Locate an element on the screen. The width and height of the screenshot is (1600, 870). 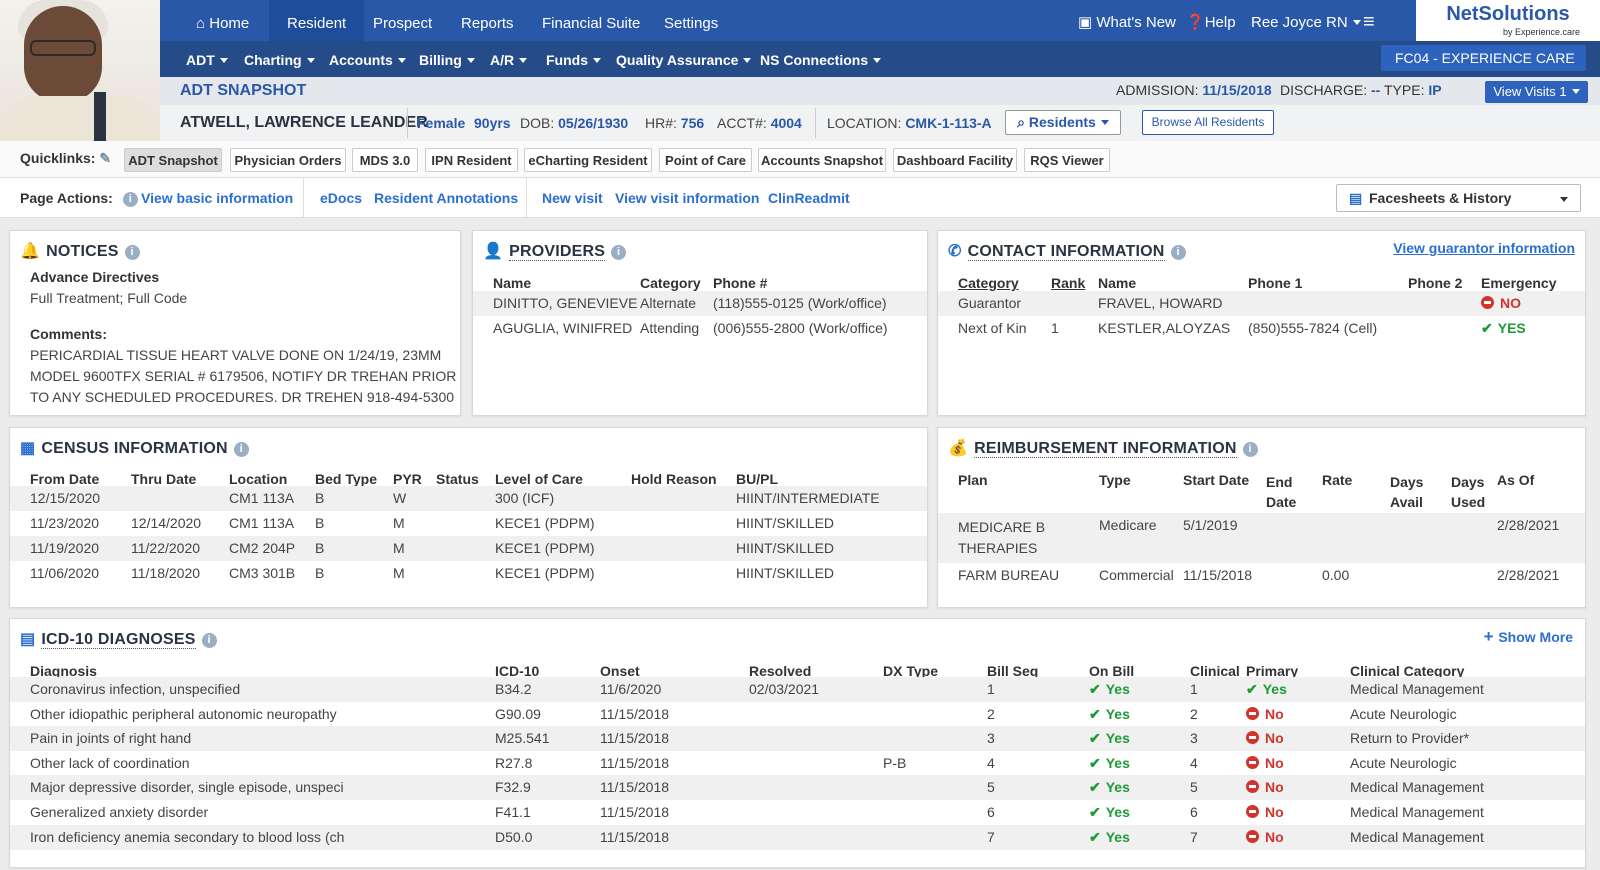
column-header: From Date is located at coordinates (65, 479).